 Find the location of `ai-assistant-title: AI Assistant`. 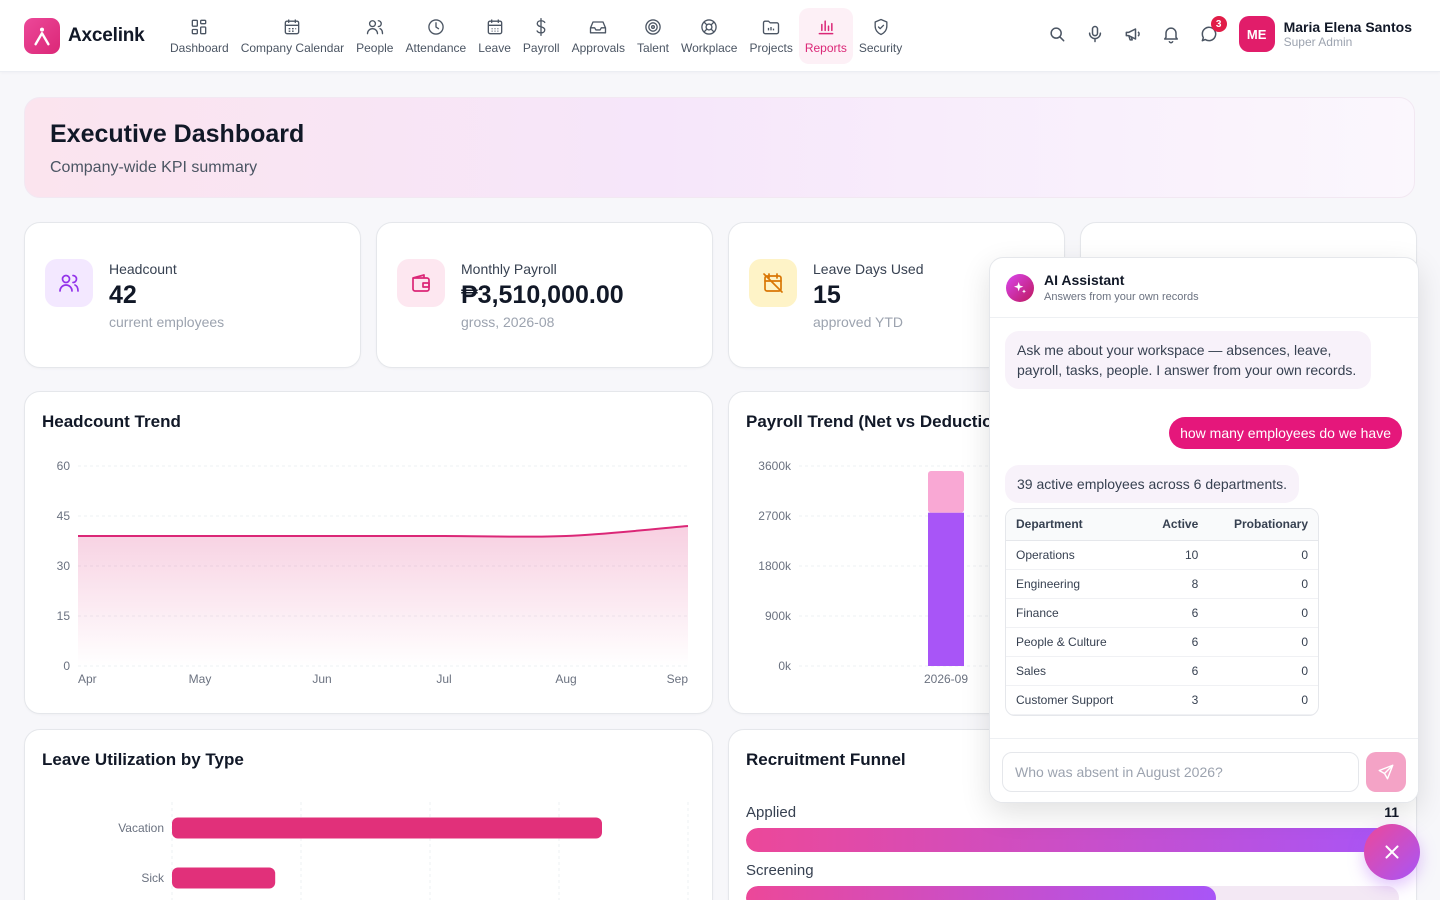

ai-assistant-title: AI Assistant is located at coordinates (1084, 280).